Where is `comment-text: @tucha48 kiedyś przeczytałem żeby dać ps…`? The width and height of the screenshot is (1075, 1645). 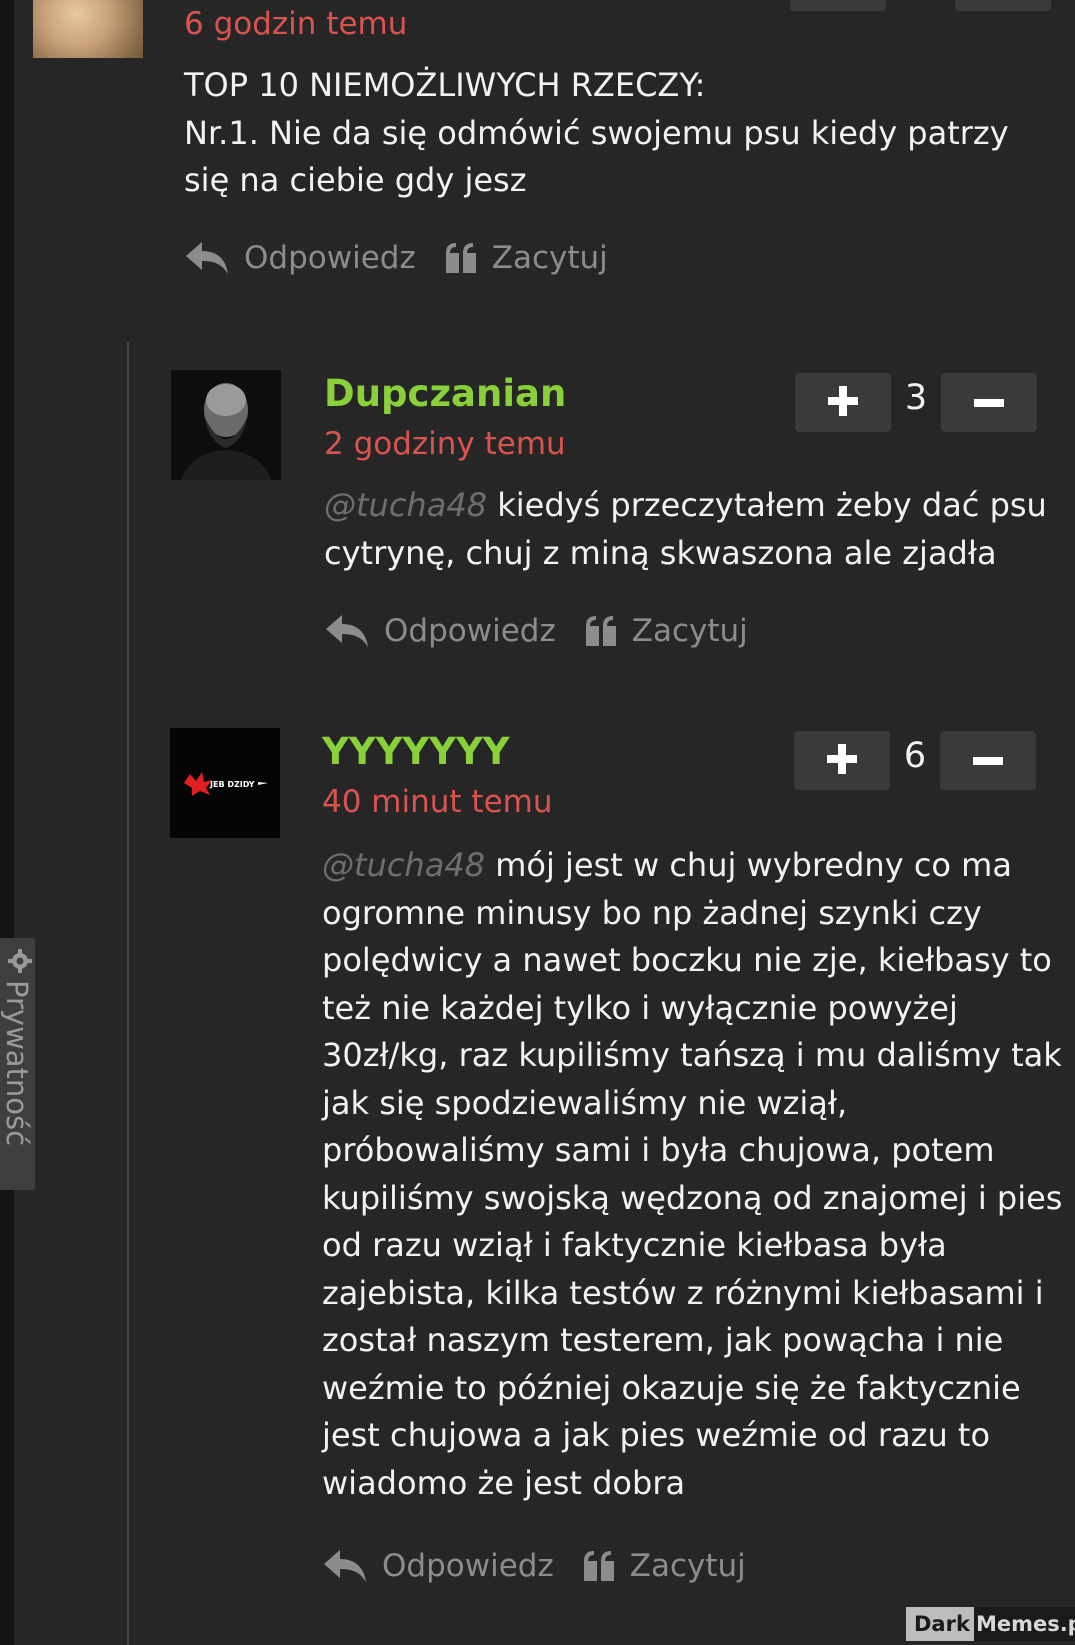
comment-text: @tucha48 kiedyś przeczytałem żeby dać ps… is located at coordinates (694, 529).